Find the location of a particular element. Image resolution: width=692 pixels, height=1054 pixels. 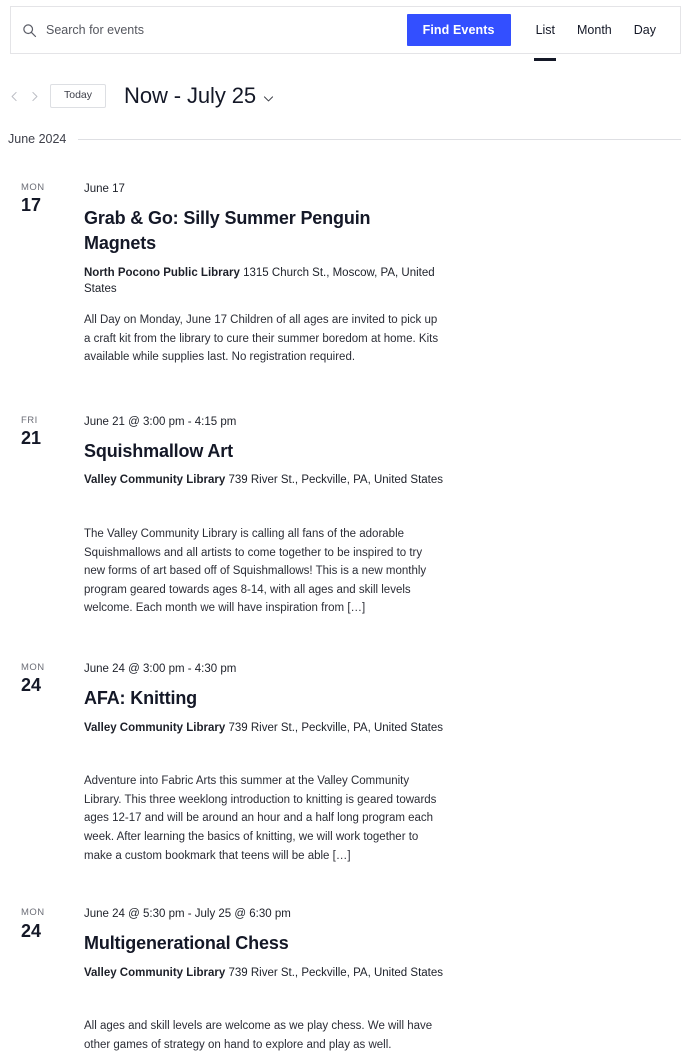

month-separator: June 2024 is located at coordinates (344, 139).